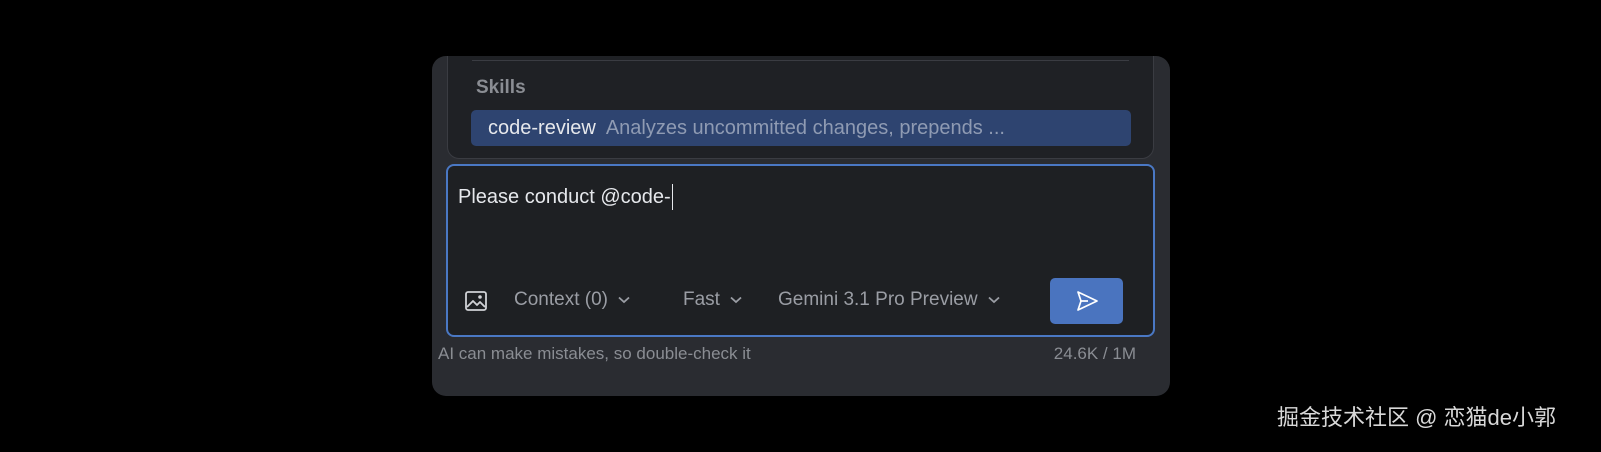 The image size is (1601, 452). I want to click on skill-name: code-review, so click(542, 127).